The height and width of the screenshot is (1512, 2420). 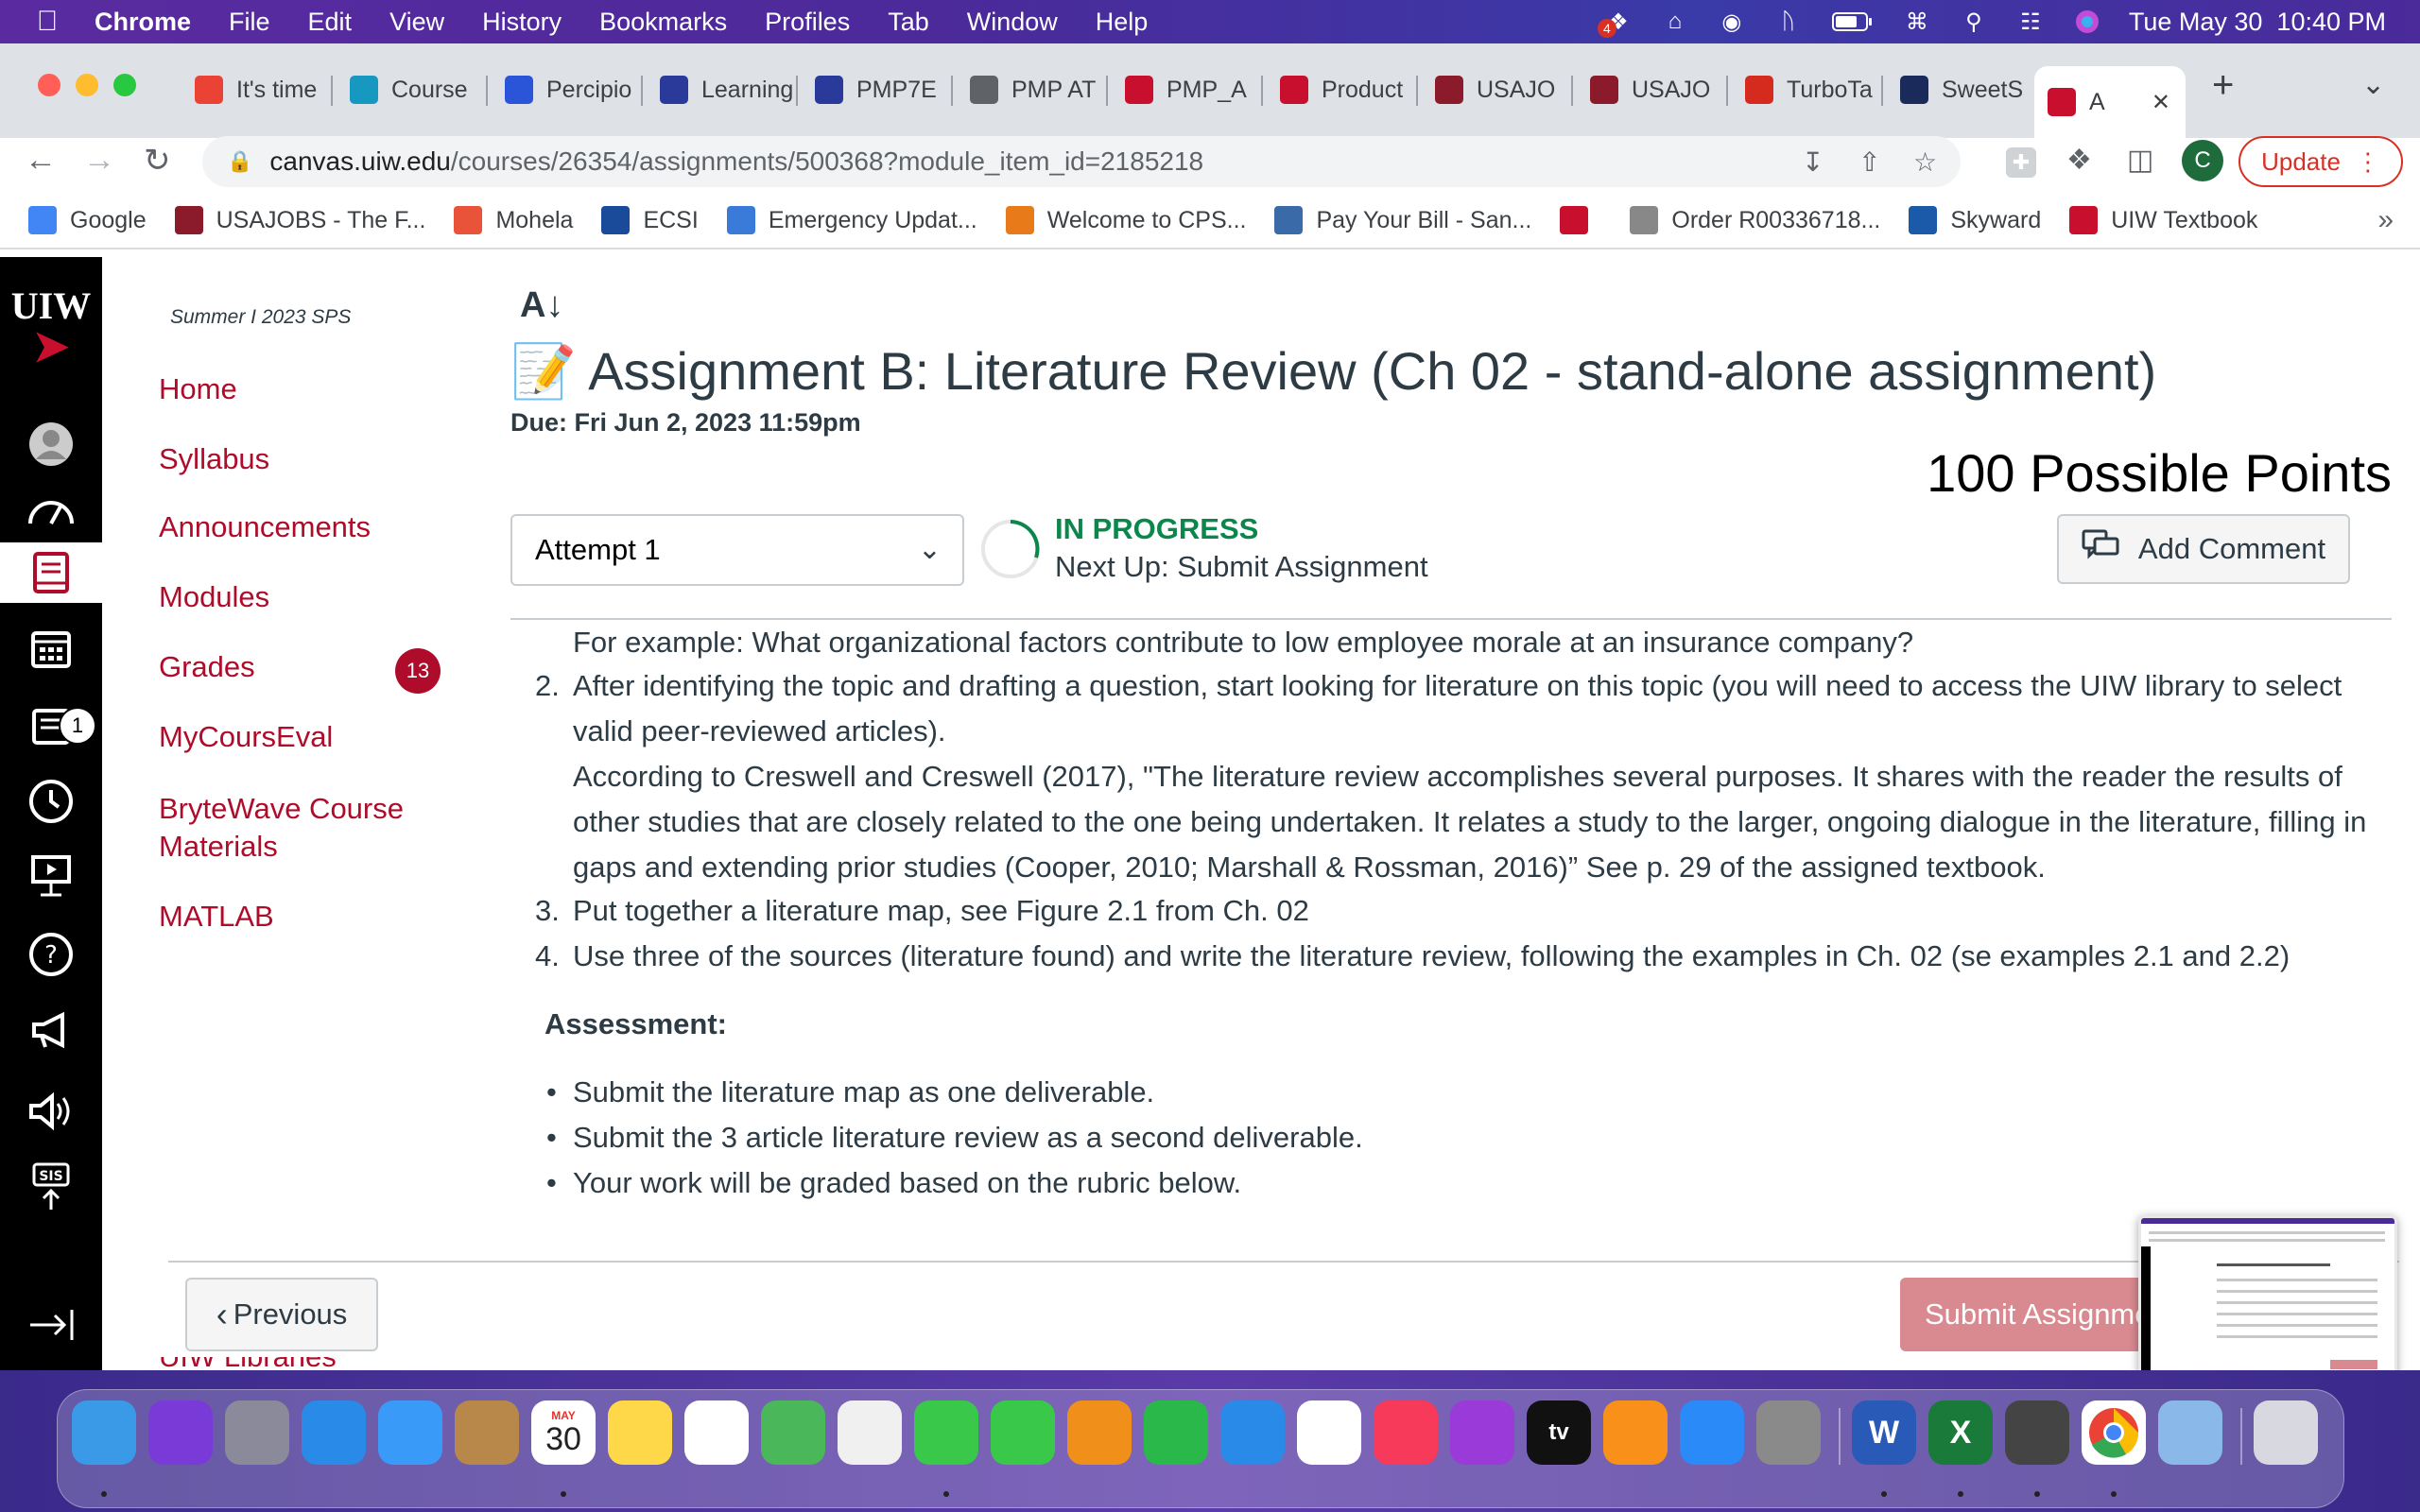 I want to click on menu-help: Help, so click(x=1122, y=22).